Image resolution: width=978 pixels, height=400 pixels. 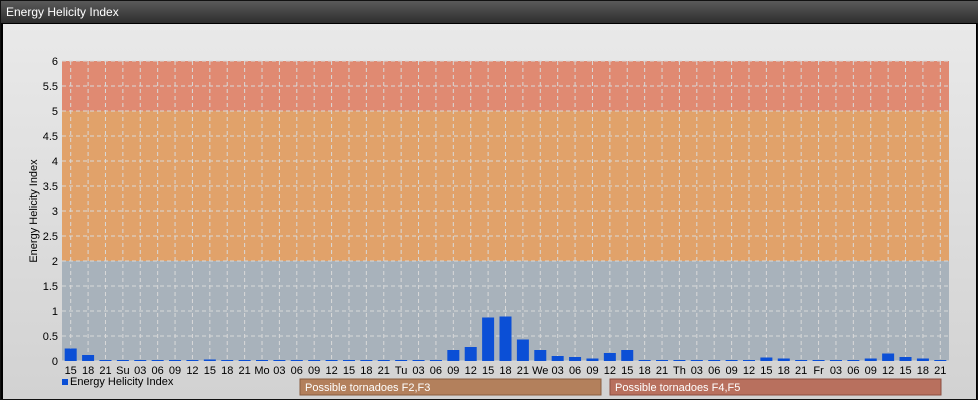 What do you see at coordinates (34, 211) in the screenshot?
I see `y-axis-label: Energy Helicity Index` at bounding box center [34, 211].